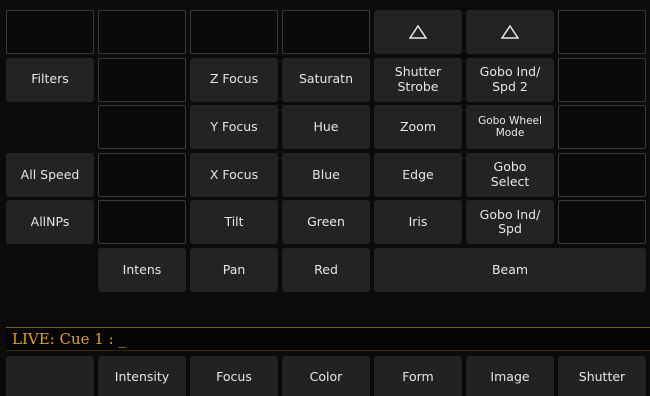 This screenshot has height=396, width=650. What do you see at coordinates (510, 269) in the screenshot?
I see `beam-button: Beam` at bounding box center [510, 269].